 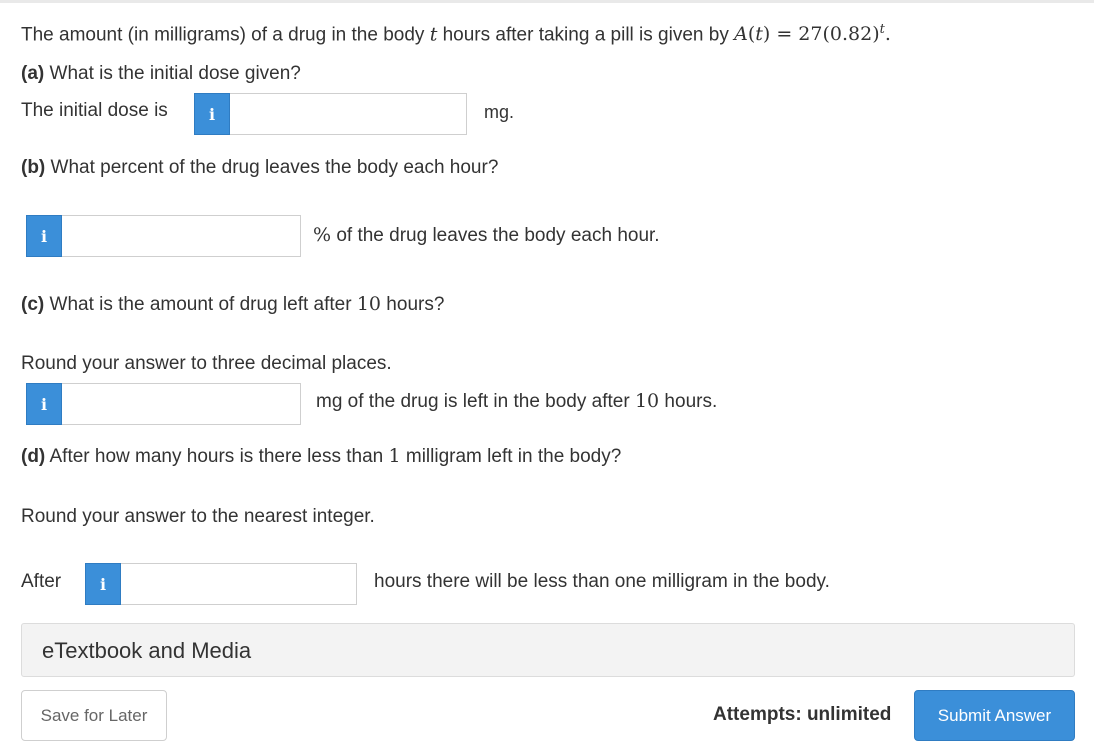 What do you see at coordinates (217, 456) in the screenshot?
I see `part-d-question-text: After how many hours is there less than` at bounding box center [217, 456].